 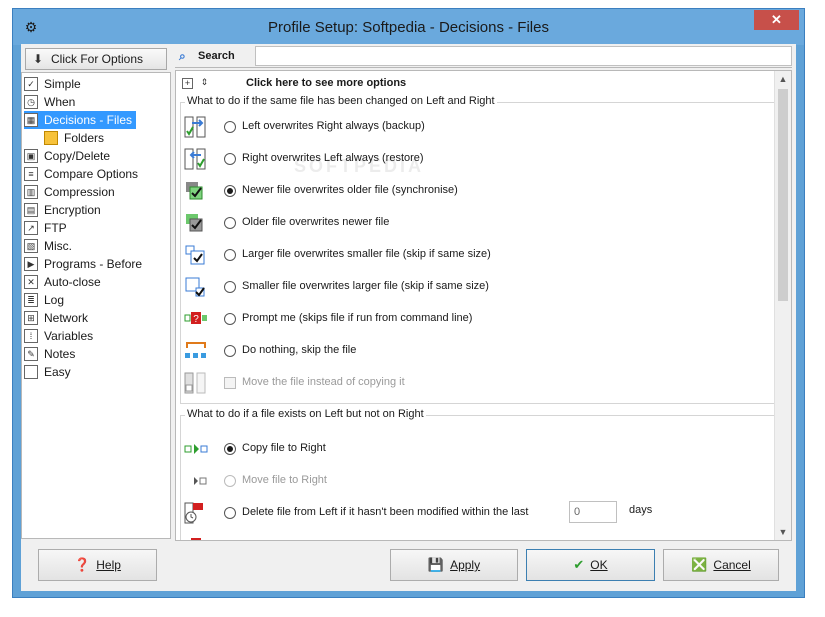 What do you see at coordinates (523, 56) in the screenshot?
I see `search-input` at bounding box center [523, 56].